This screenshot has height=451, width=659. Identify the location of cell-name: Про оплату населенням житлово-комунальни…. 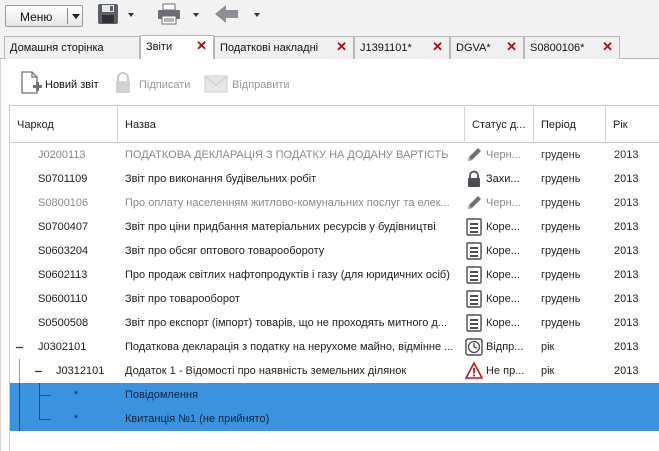
(287, 203).